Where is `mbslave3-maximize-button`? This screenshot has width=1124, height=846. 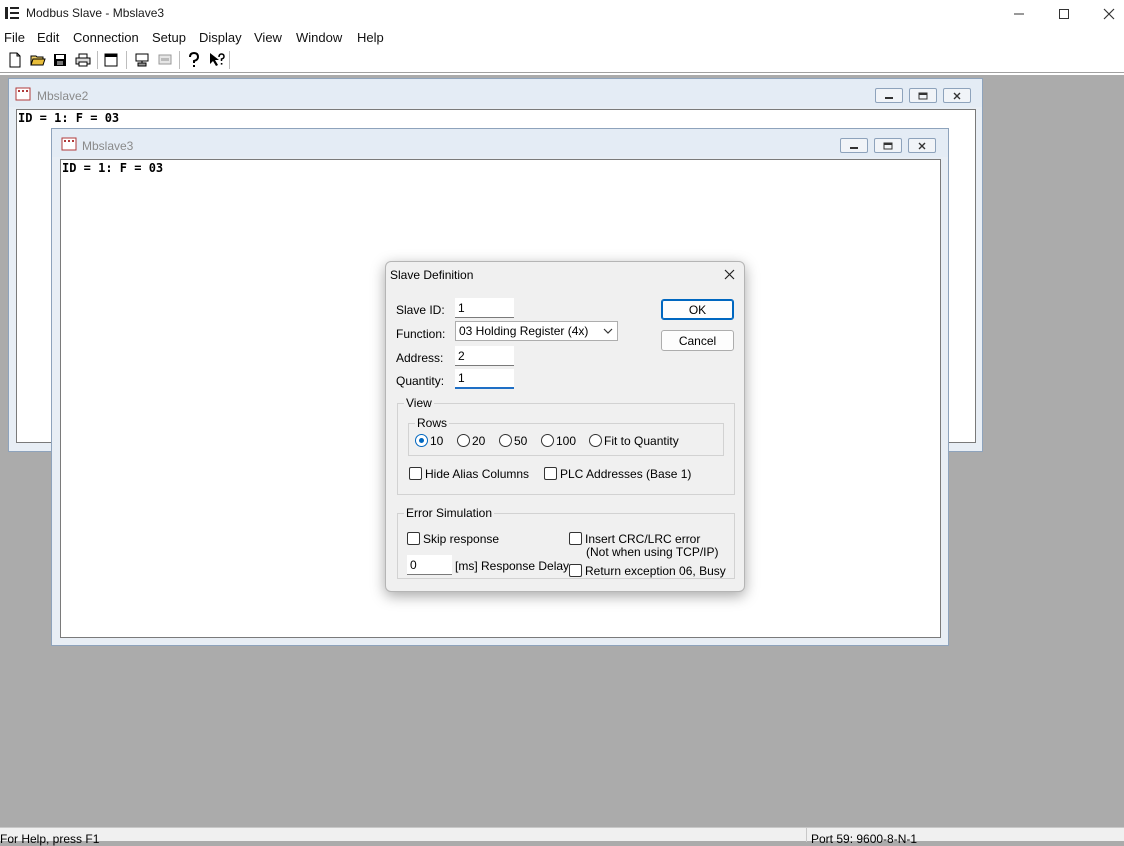
mbslave3-maximize-button is located at coordinates (888, 145).